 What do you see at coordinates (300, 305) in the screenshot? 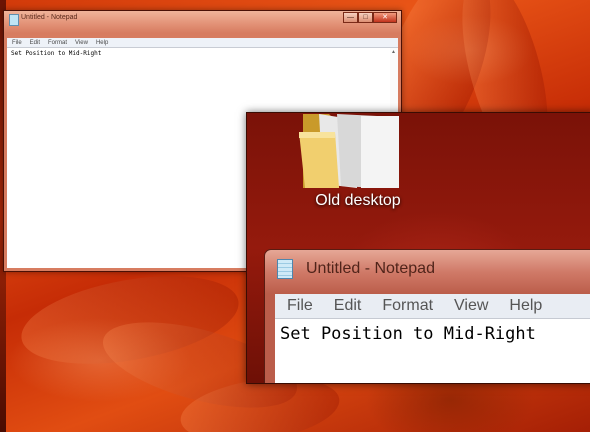
I see `zoomed-menu-file: File` at bounding box center [300, 305].